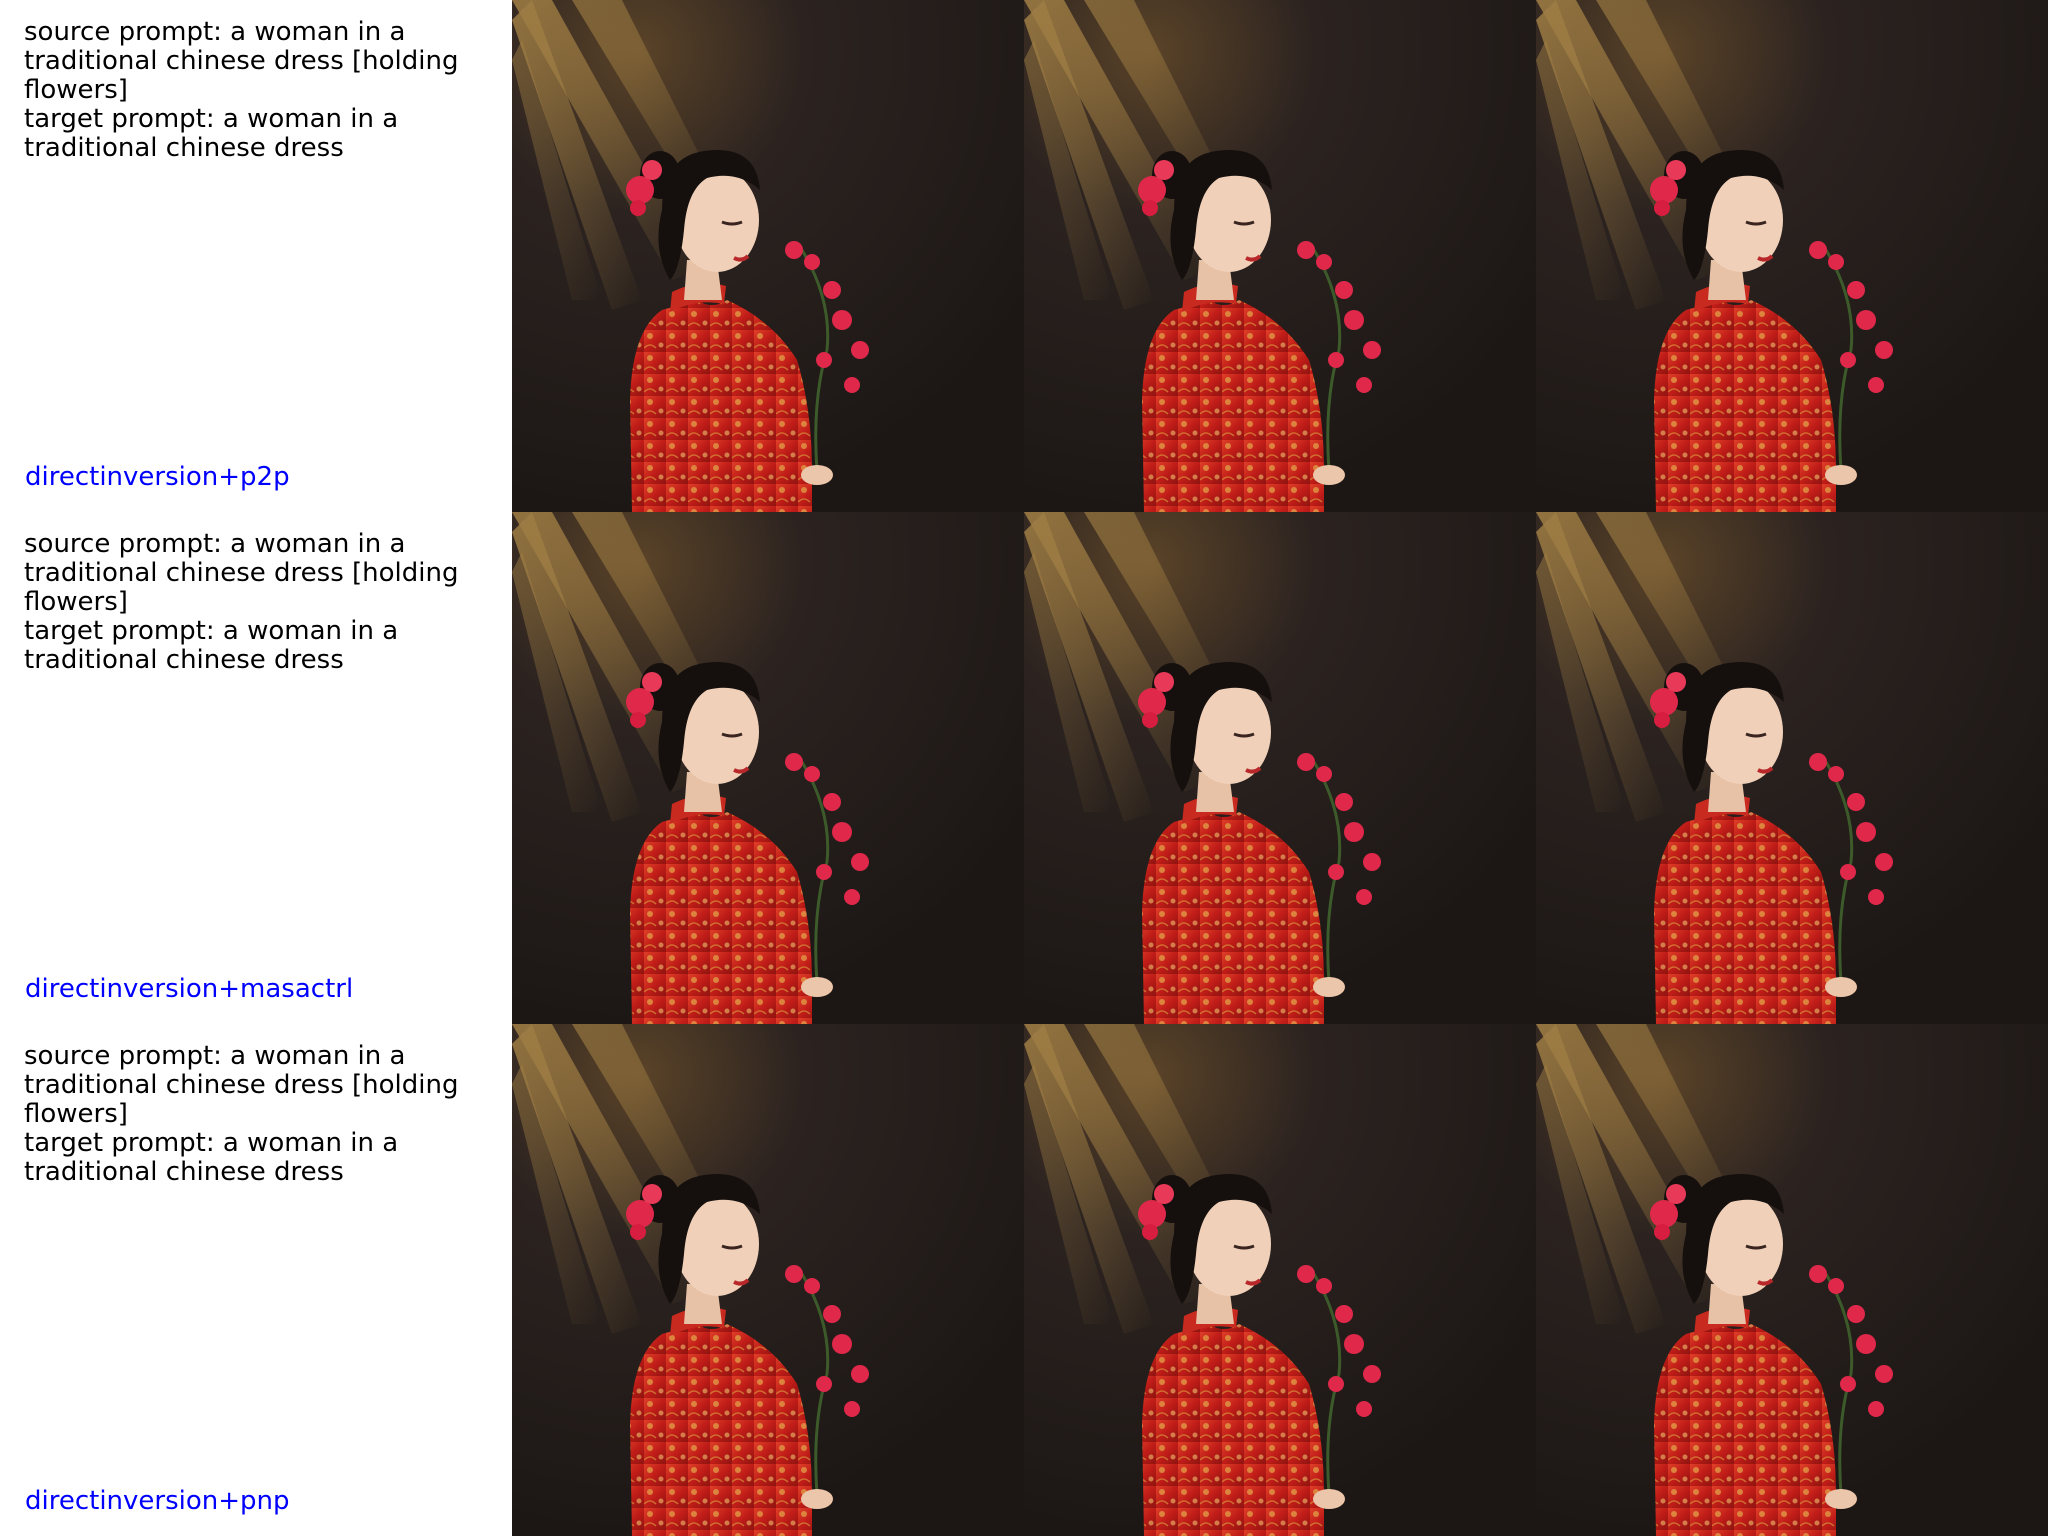 This screenshot has height=1536, width=2048. What do you see at coordinates (189, 989) in the screenshot?
I see `method-label: directinversion+masactrl` at bounding box center [189, 989].